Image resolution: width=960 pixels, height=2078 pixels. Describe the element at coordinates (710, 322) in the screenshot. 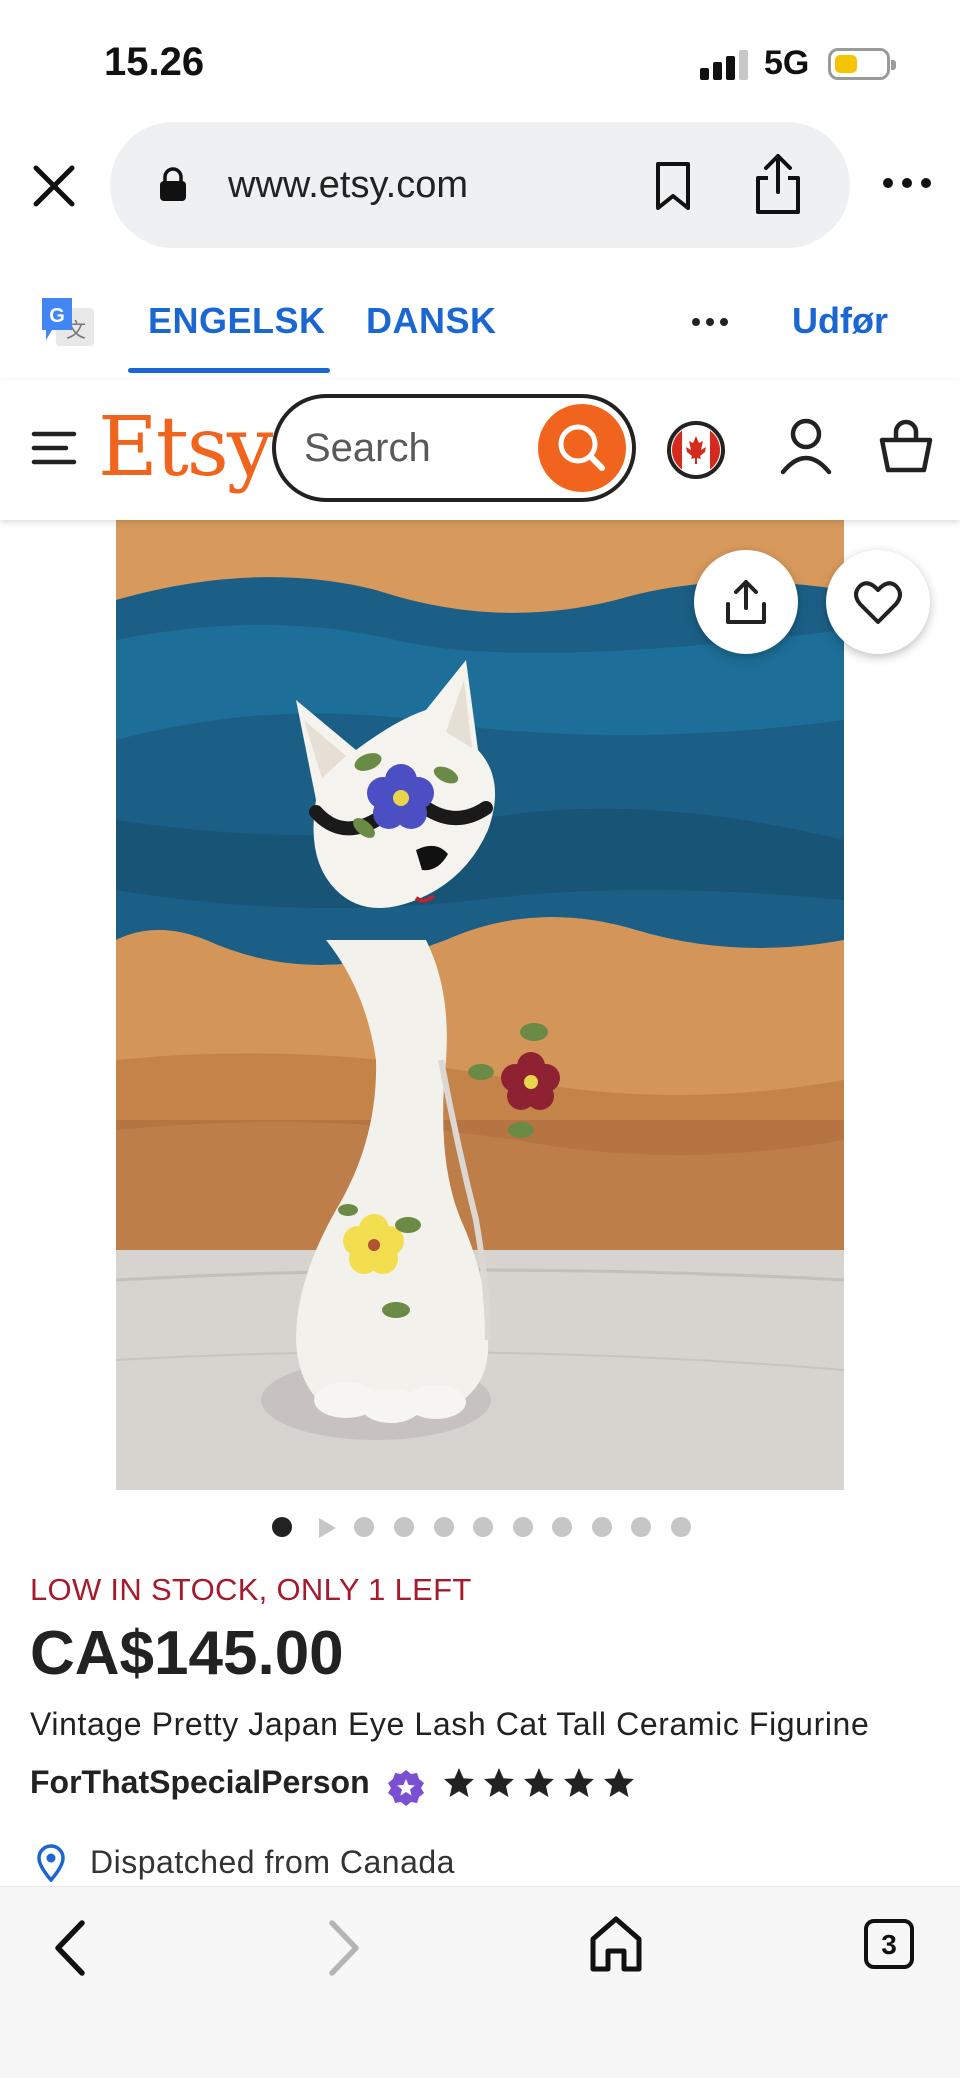

I see `translate-more-icon` at that location.